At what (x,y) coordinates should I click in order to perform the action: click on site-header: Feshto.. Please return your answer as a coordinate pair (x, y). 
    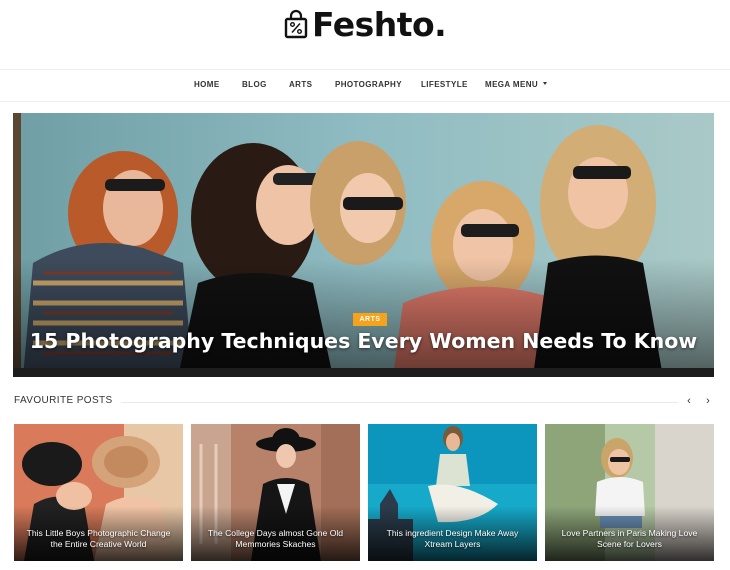
    Looking at the image, I should click on (365, 35).